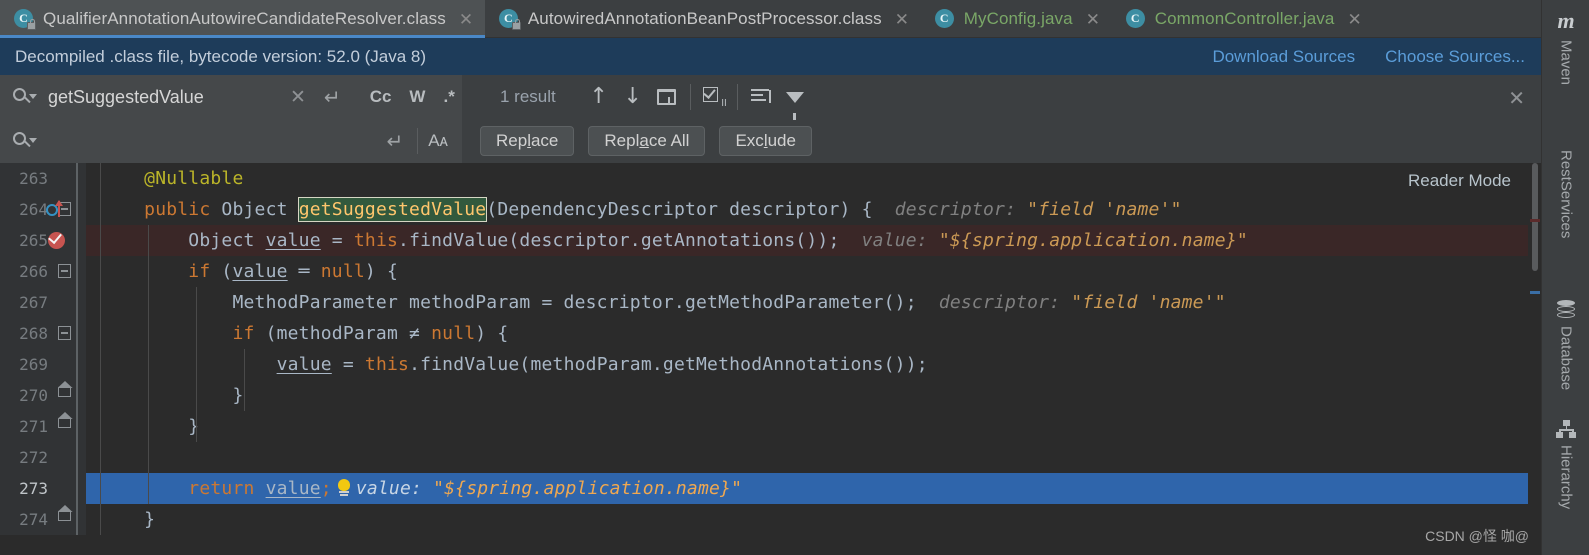  Describe the element at coordinates (1535, 217) in the screenshot. I see `scrollbar-thumb` at that location.